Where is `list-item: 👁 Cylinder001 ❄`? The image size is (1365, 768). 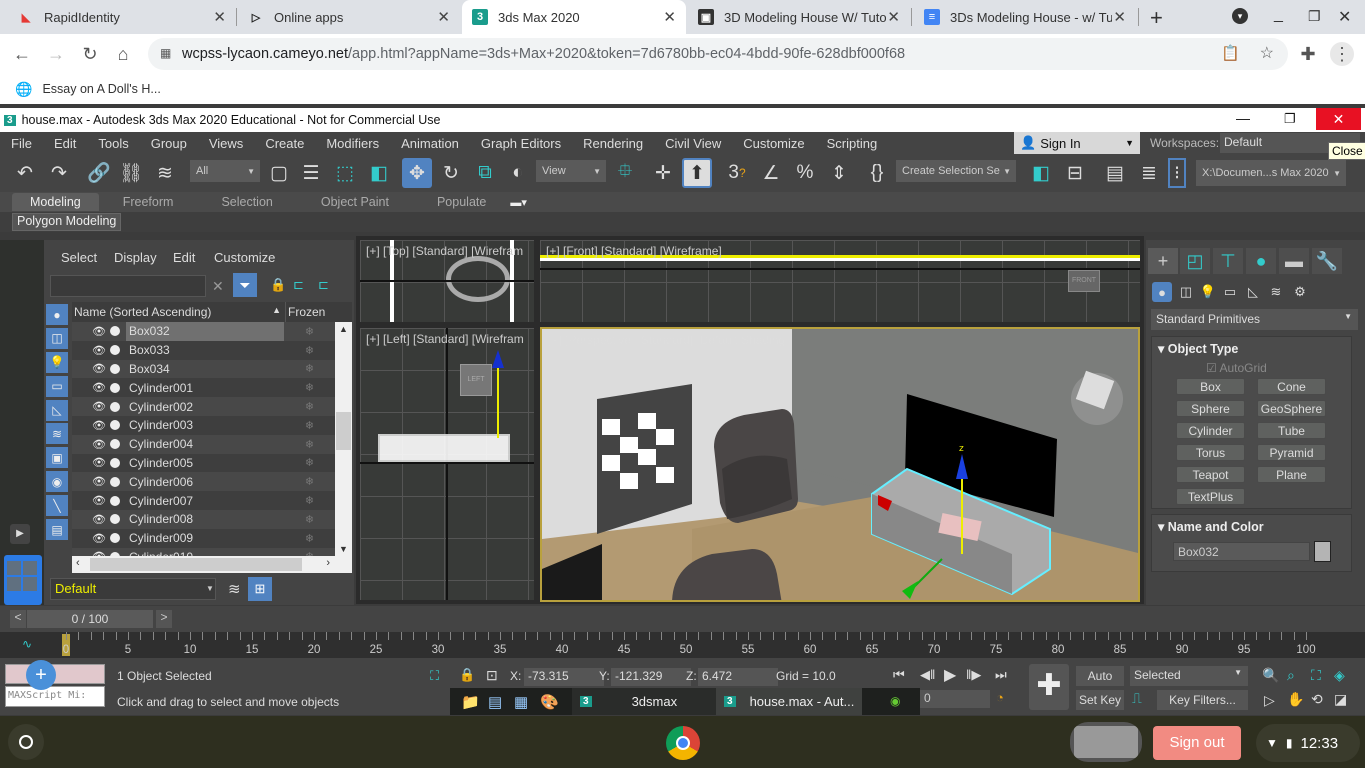
list-item: 👁 Cylinder001 ❄ is located at coordinates (203, 387).